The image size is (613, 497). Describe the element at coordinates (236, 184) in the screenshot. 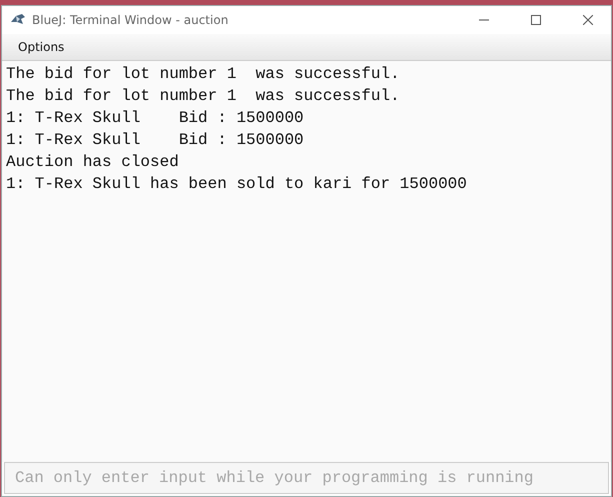

I see `output-line: 1: T-Rex Skull has been sold to kari for 1500000` at that location.